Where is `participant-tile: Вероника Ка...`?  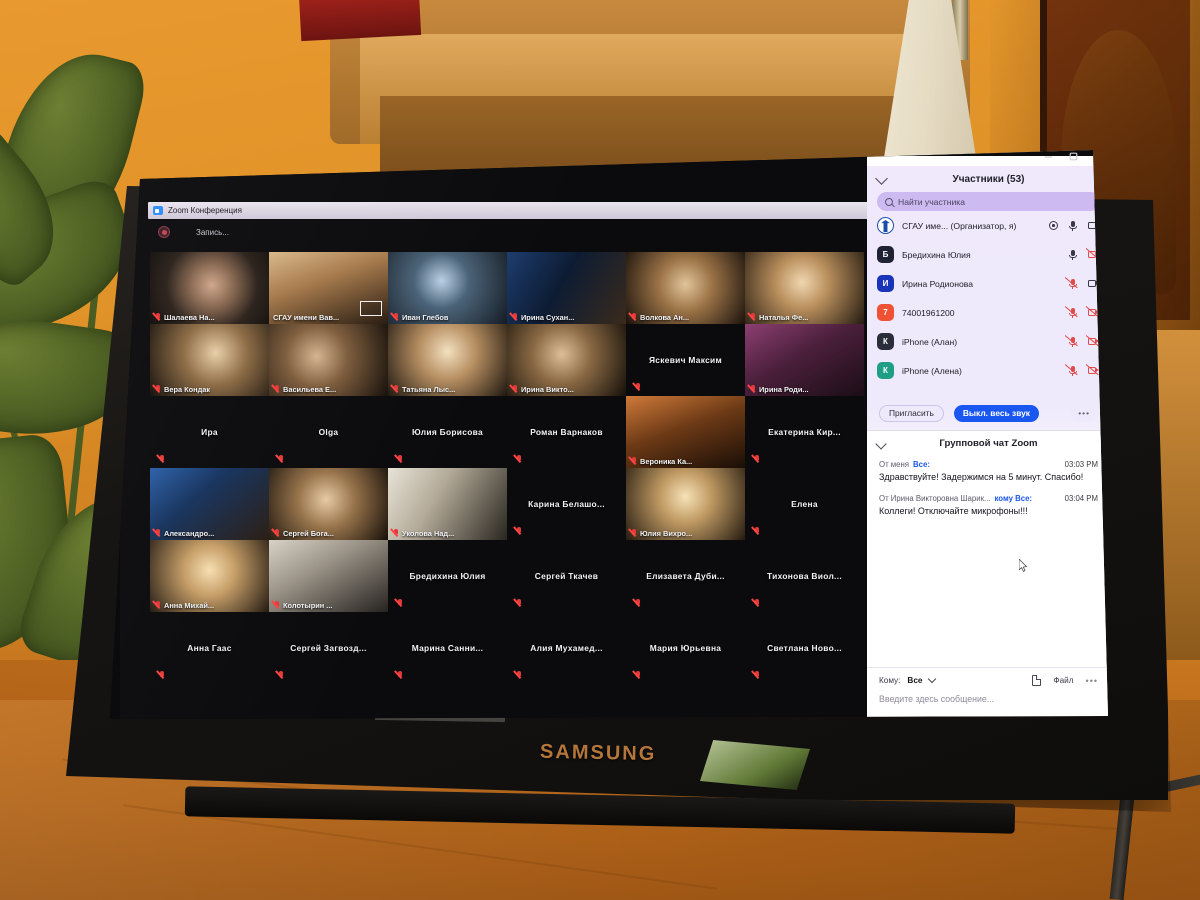
participant-tile: Вероника Ка... is located at coordinates (685, 432).